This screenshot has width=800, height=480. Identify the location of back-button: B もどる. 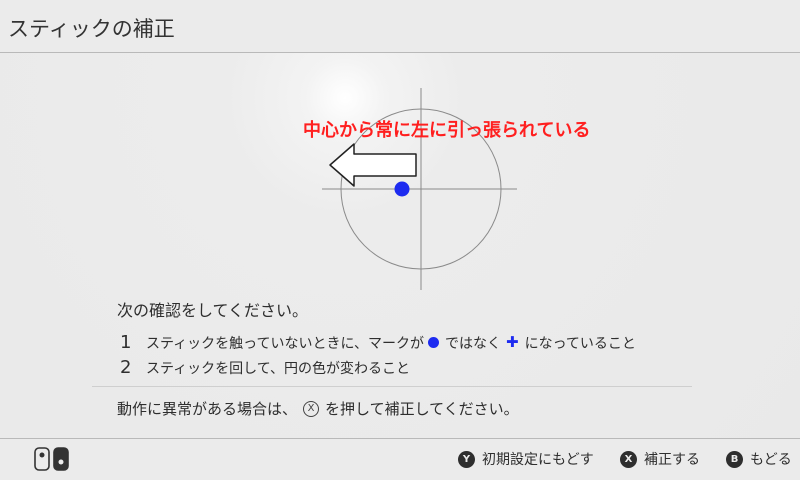
(759, 459).